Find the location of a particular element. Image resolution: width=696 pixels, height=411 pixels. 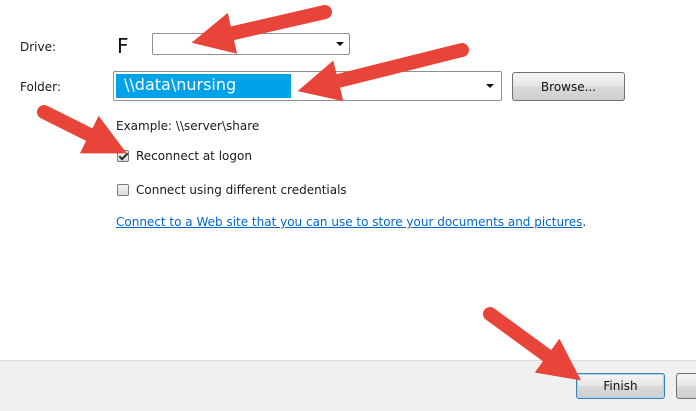

reconnect-label: Reconnect at logon is located at coordinates (194, 156).